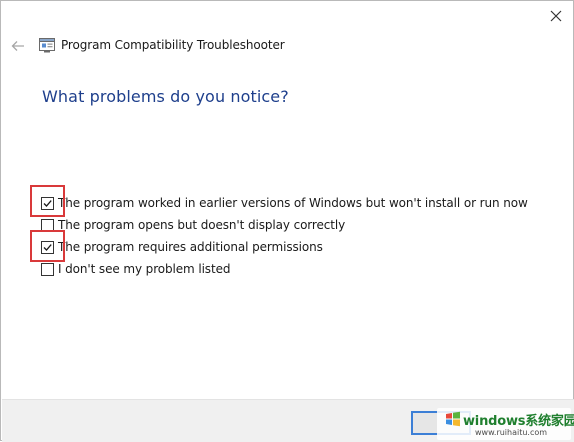 Image resolution: width=574 pixels, height=442 pixels. Describe the element at coordinates (453, 419) in the screenshot. I see `windows-logo-icon` at that location.